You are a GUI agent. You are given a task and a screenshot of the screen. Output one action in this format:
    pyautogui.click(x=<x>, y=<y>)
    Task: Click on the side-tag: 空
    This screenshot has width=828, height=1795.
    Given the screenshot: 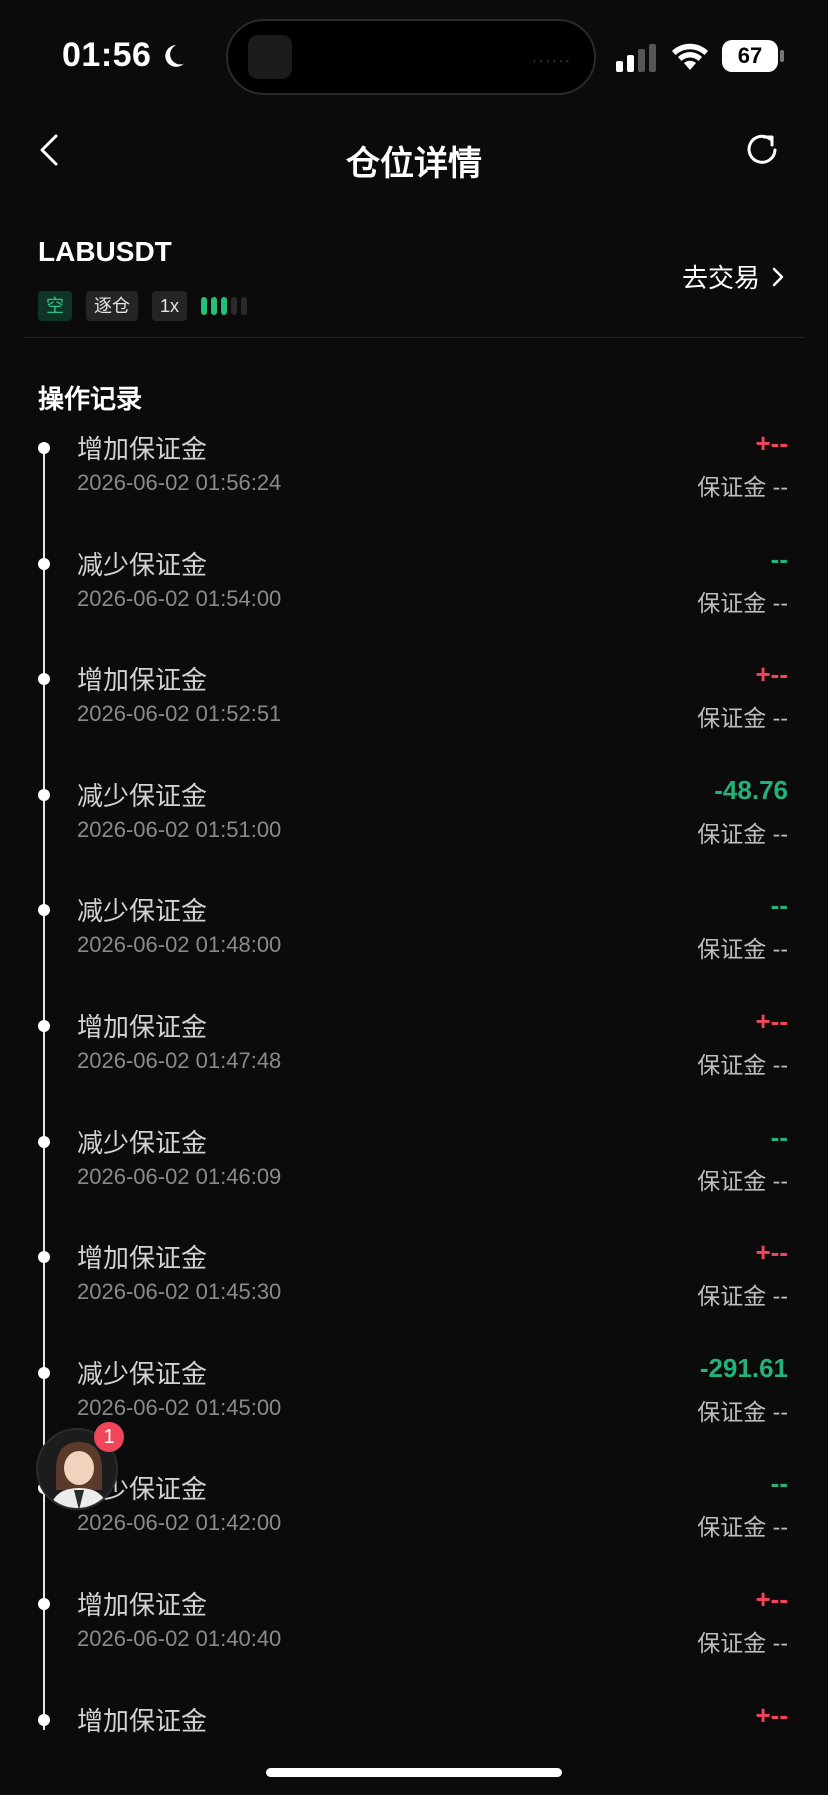 What is the action you would take?
    pyautogui.click(x=55, y=306)
    